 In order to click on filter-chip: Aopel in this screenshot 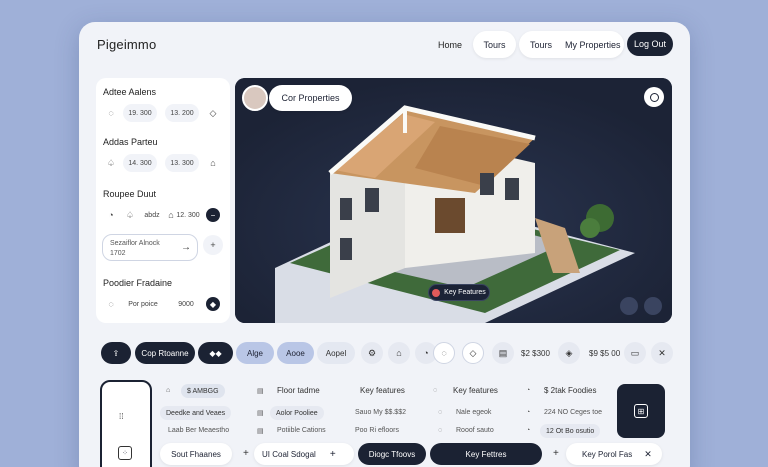, I will do `click(336, 353)`.